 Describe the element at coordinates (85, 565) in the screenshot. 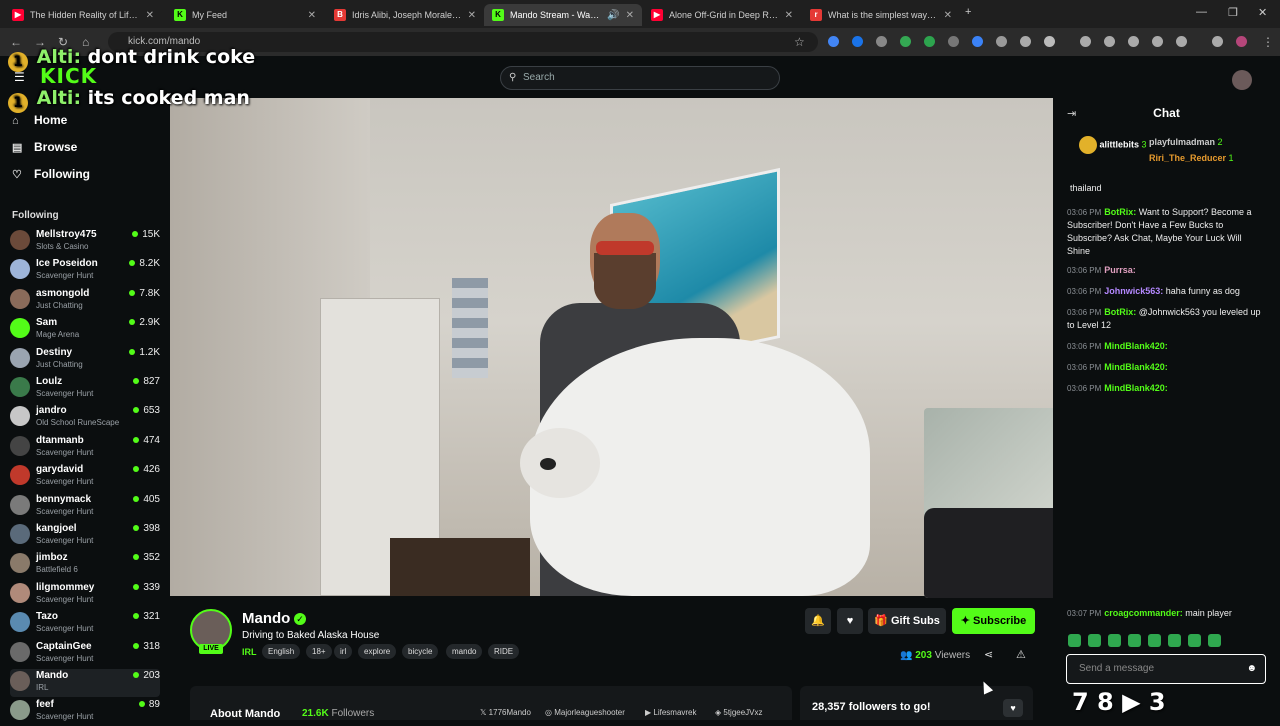

I see `sidebar-channel-jimboz: jimboz Battlefield 6 352` at that location.